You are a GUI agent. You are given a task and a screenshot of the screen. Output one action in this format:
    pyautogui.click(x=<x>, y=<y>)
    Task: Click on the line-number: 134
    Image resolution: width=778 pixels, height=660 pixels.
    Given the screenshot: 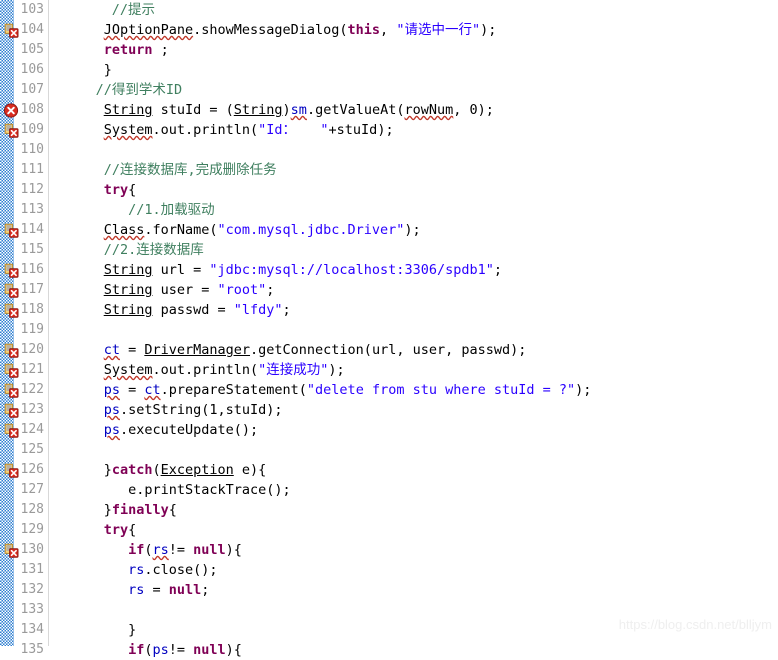 What is the action you would take?
    pyautogui.click(x=32, y=629)
    